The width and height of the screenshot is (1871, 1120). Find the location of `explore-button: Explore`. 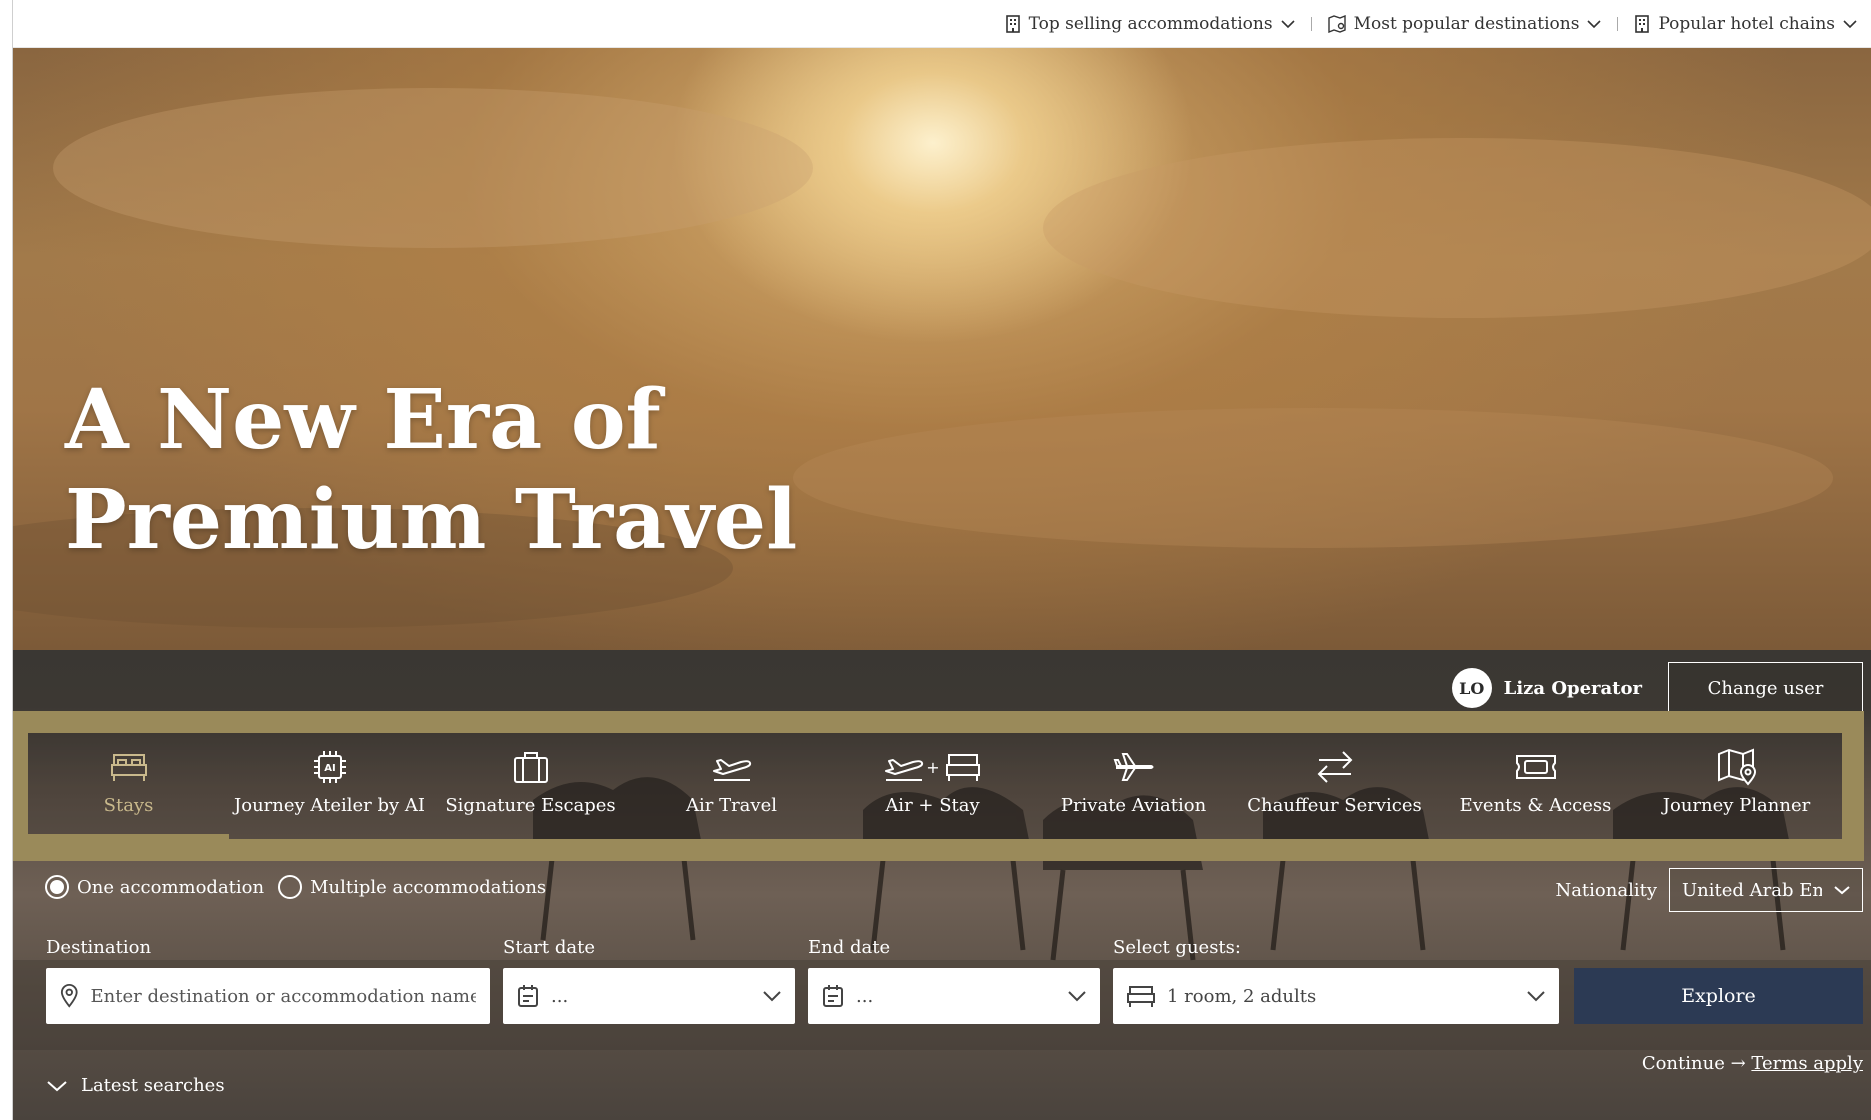

explore-button: Explore is located at coordinates (1718, 996).